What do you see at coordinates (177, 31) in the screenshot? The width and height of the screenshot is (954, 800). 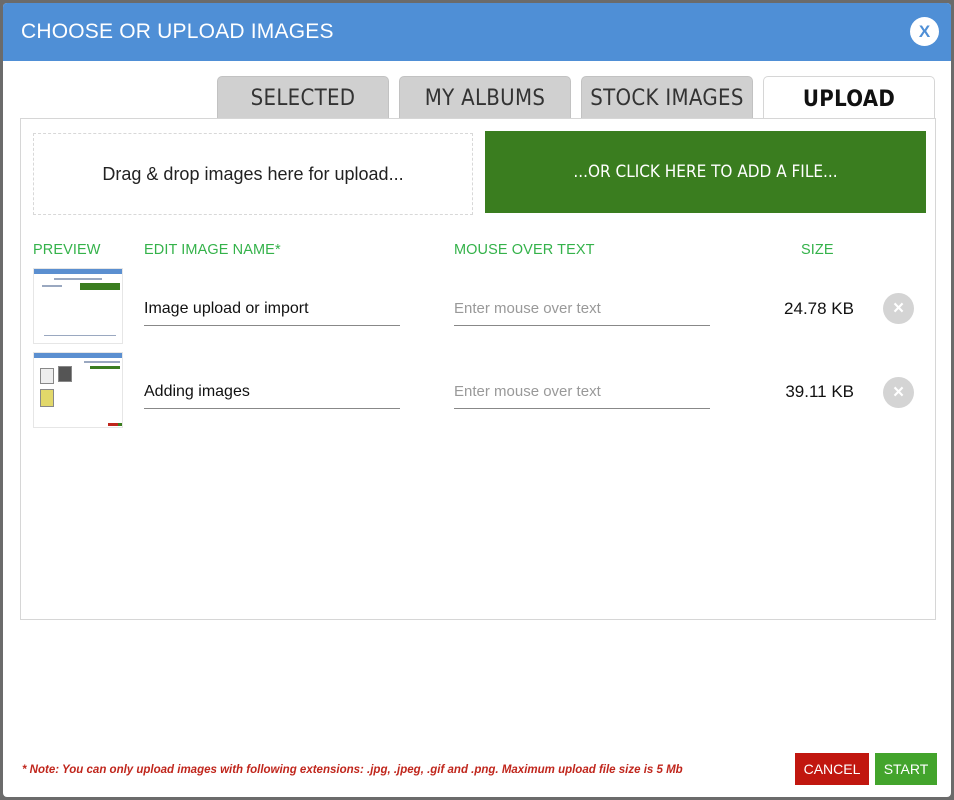 I see `modal-title: CHOOSE OR UPLOAD IMAGES` at bounding box center [177, 31].